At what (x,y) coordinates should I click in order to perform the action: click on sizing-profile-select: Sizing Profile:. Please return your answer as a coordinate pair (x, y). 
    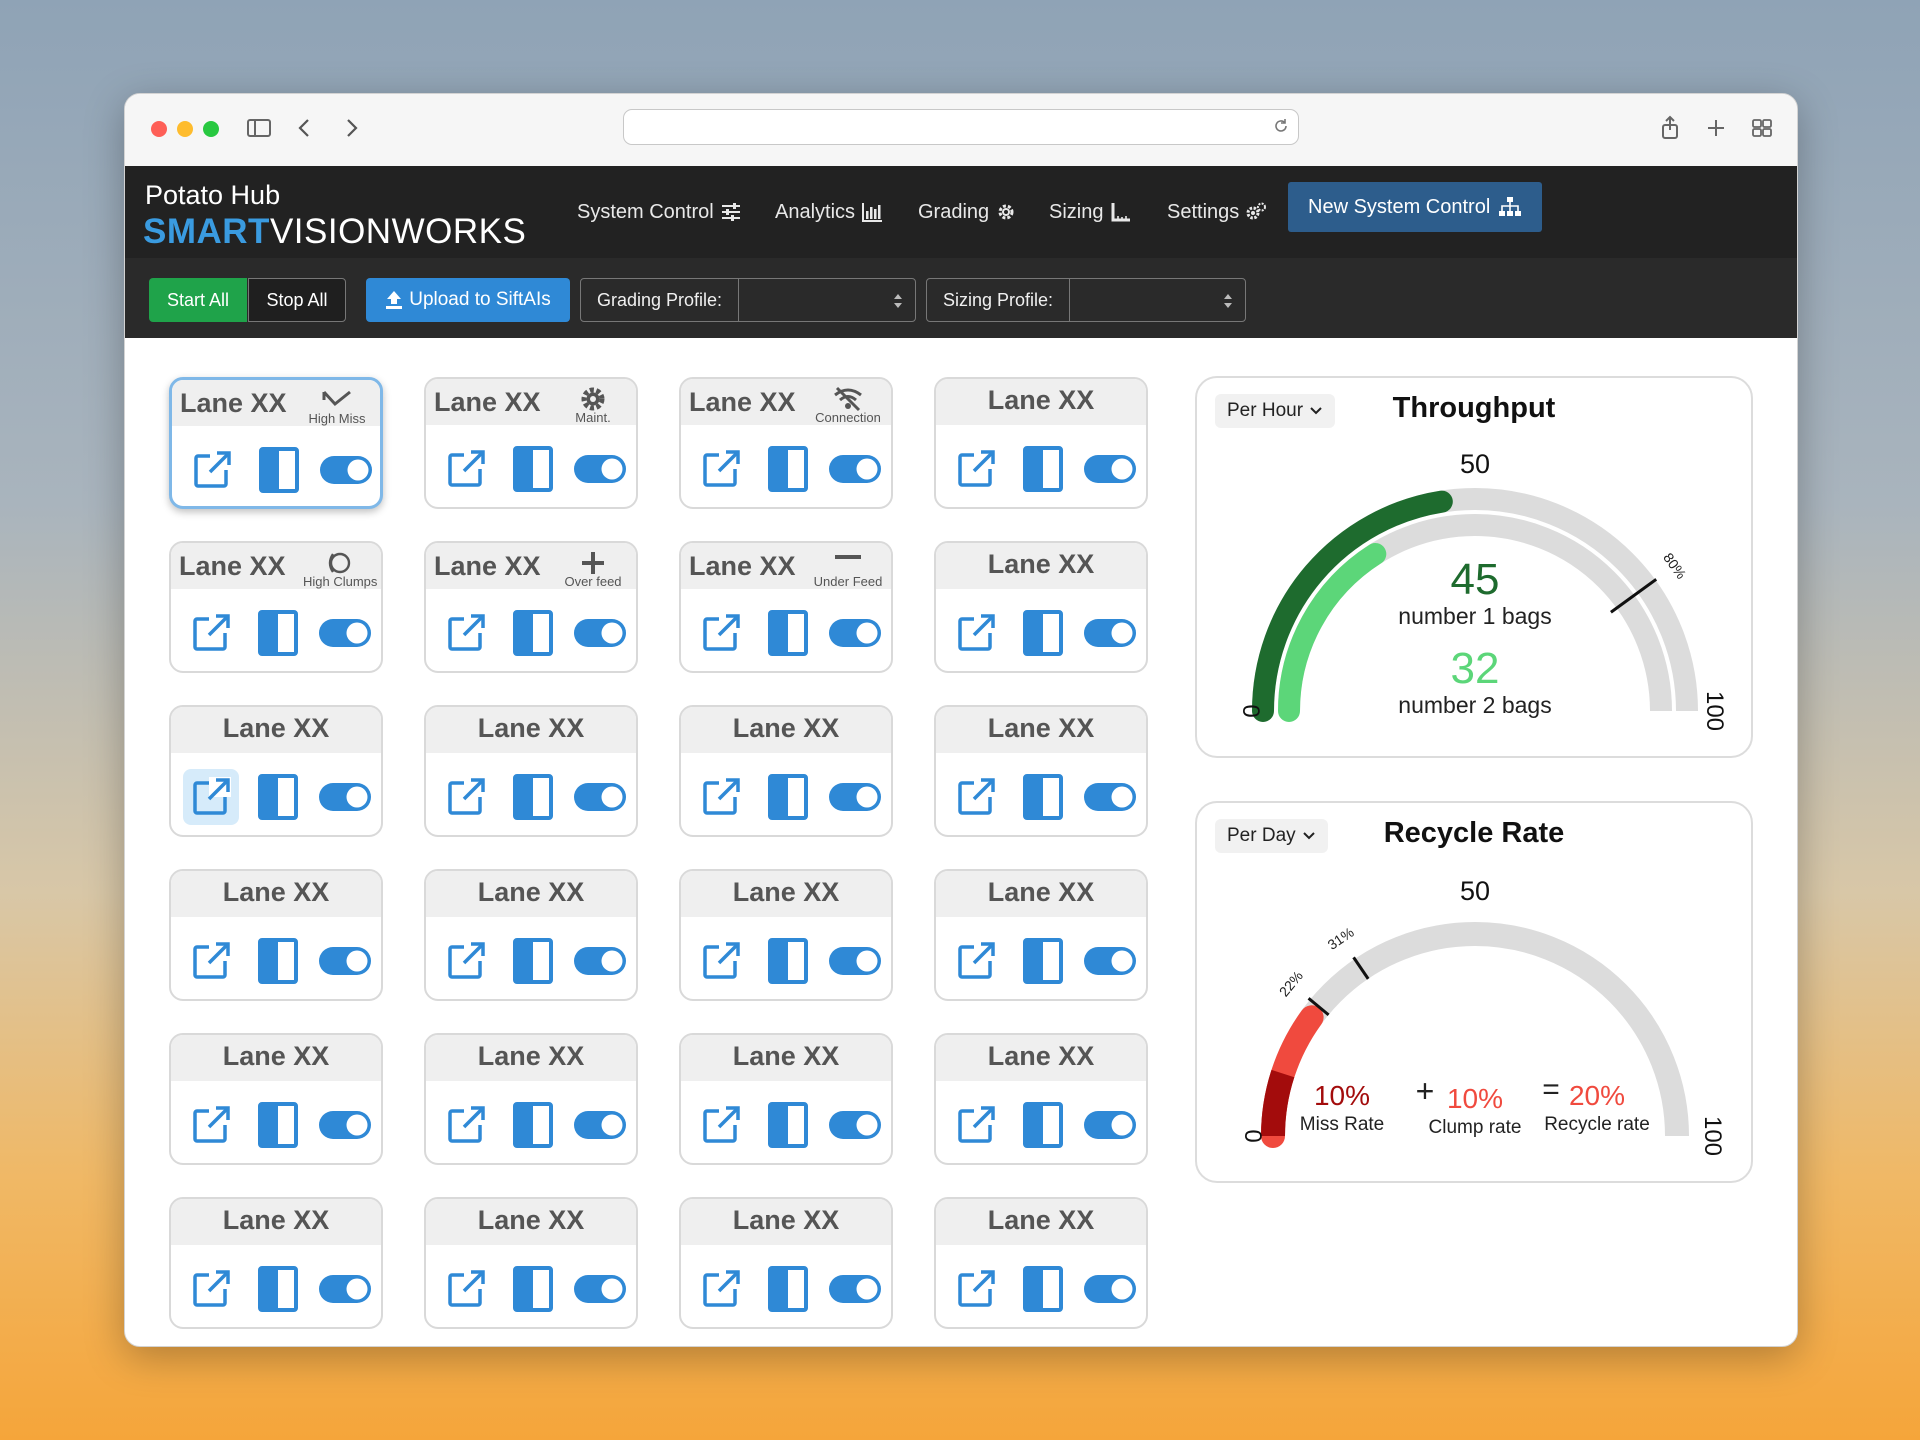
    Looking at the image, I should click on (1086, 300).